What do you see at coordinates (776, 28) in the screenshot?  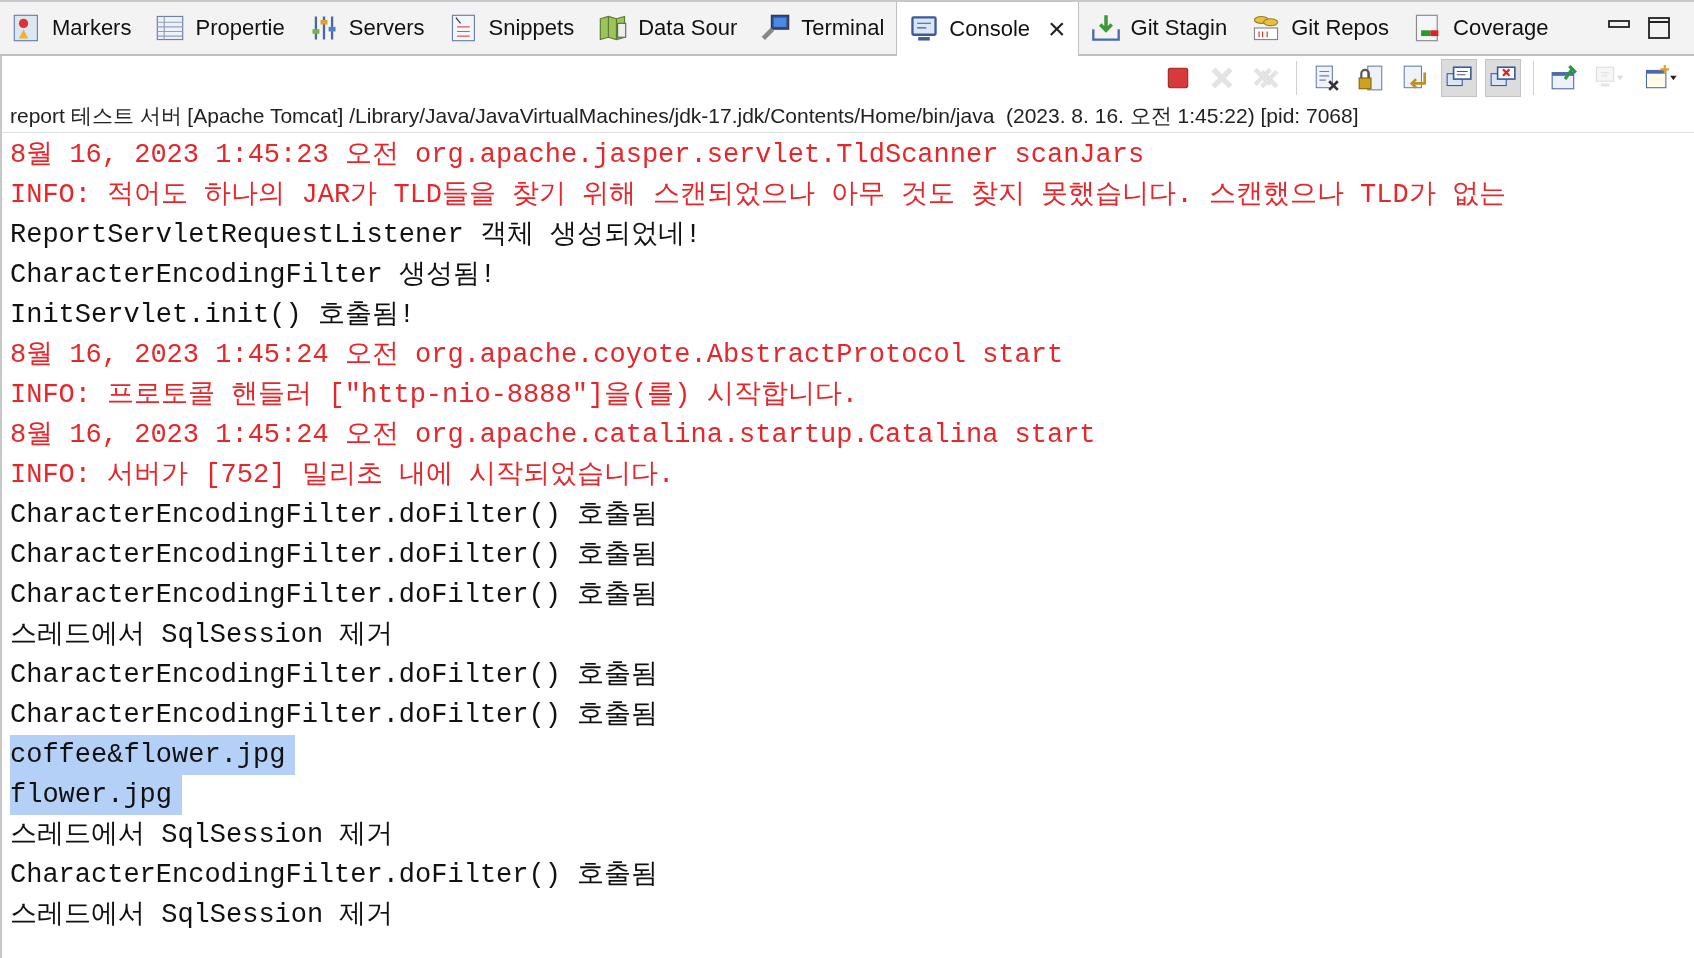 I see `monitor-plug-icon` at bounding box center [776, 28].